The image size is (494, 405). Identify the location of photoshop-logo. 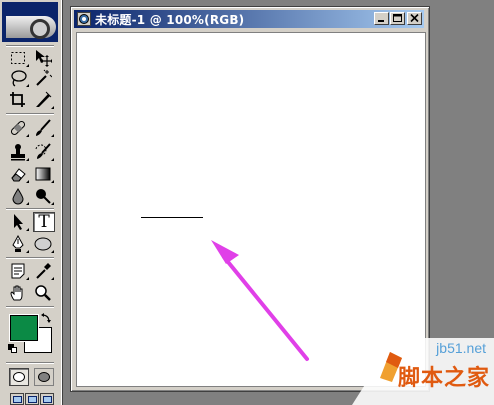
(30, 22).